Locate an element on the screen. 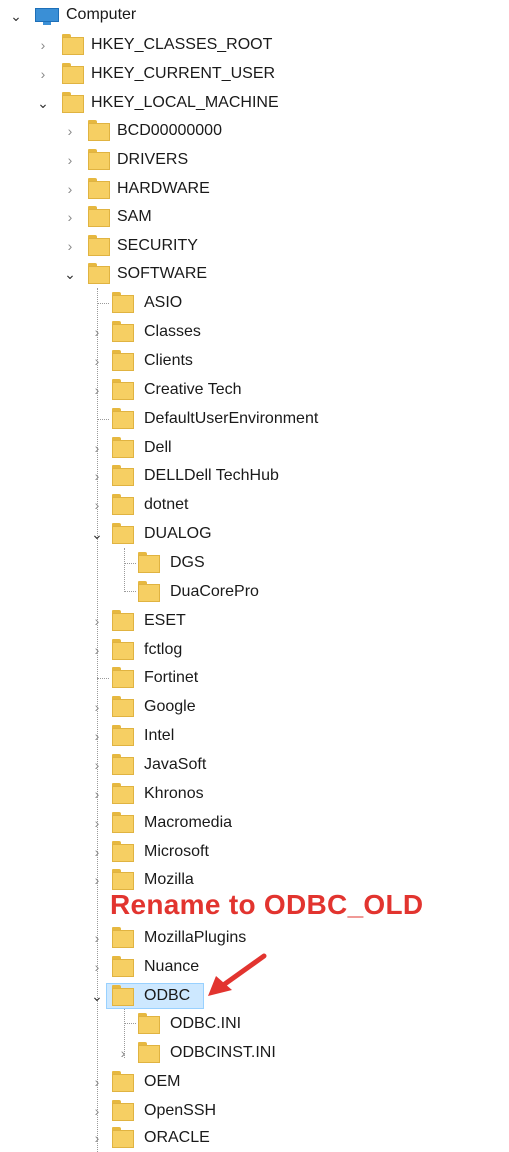 The image size is (509, 1152). tree-node-computer: ⌄ Computer is located at coordinates (254, 16).